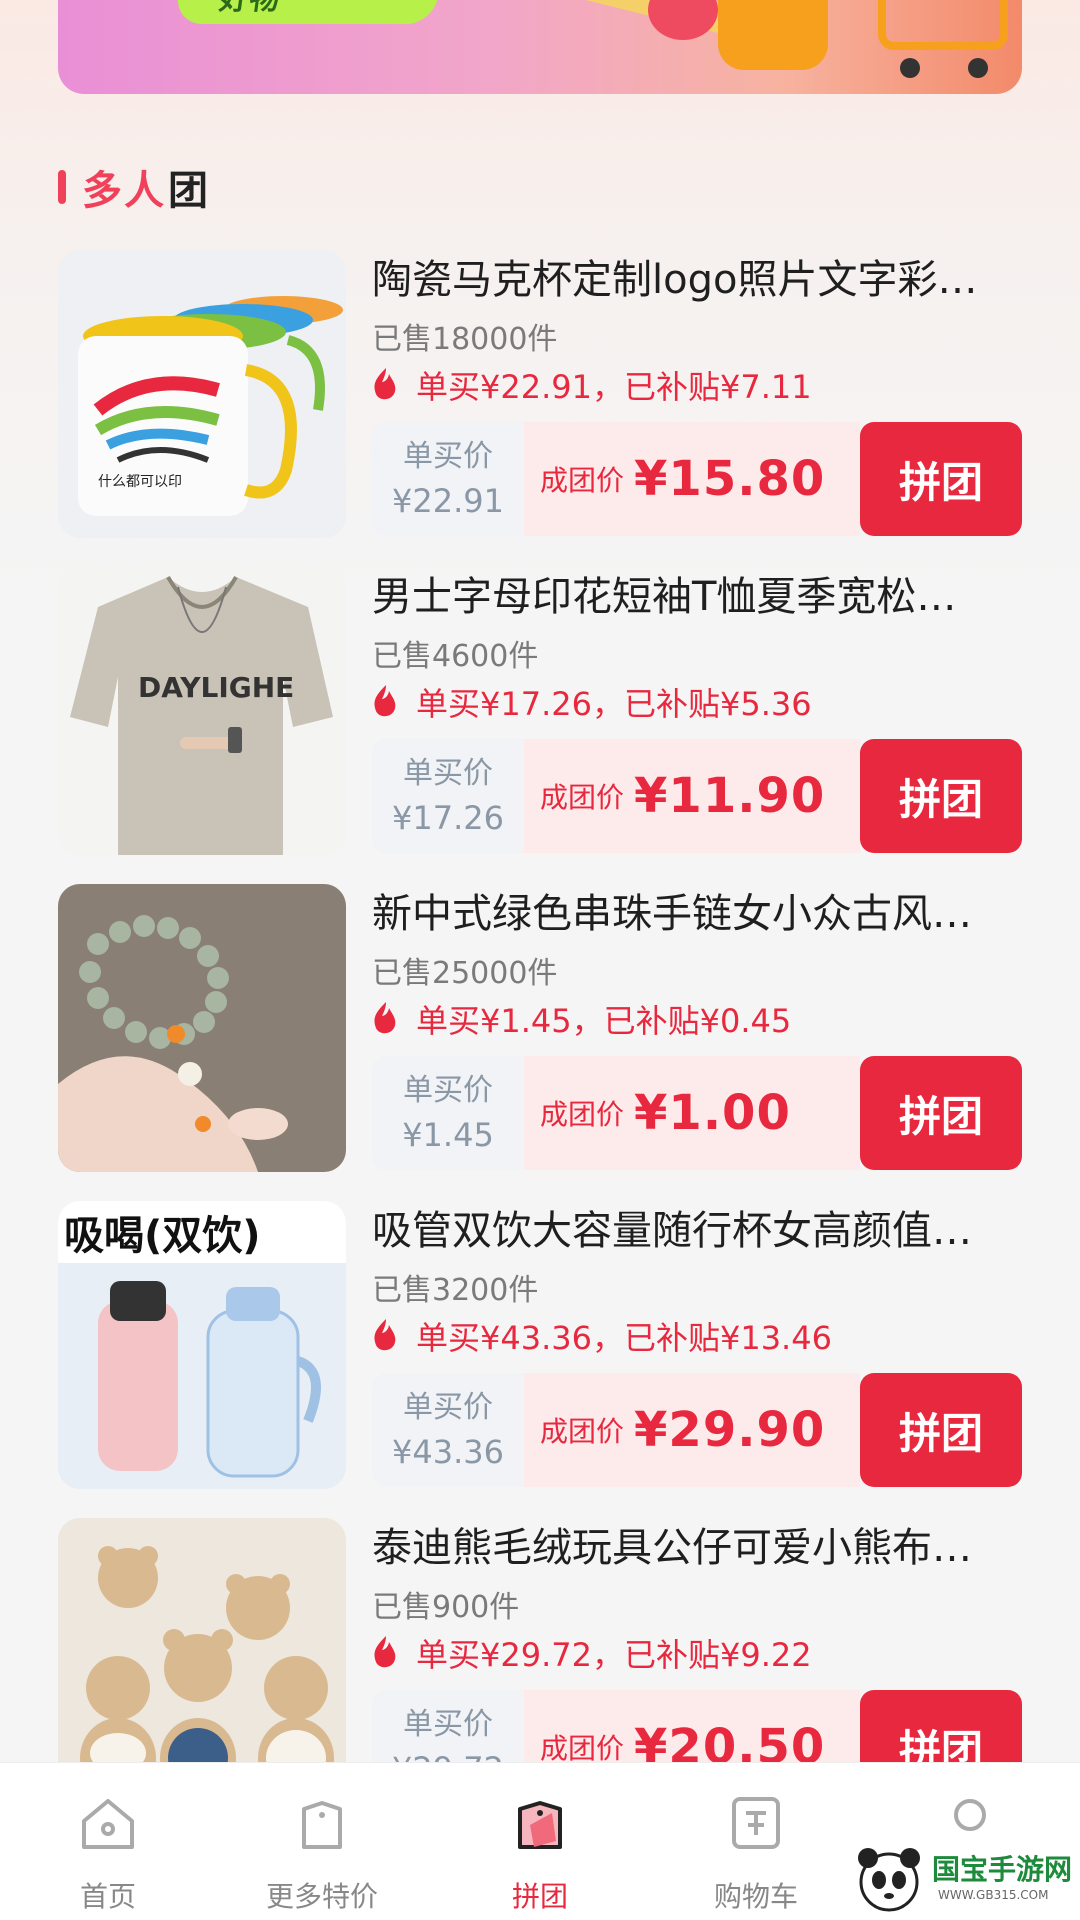 The height and width of the screenshot is (1920, 1080). Describe the element at coordinates (614, 1655) in the screenshot. I see `subsidy-text: 单买¥29.72，已补贴¥9.22` at that location.